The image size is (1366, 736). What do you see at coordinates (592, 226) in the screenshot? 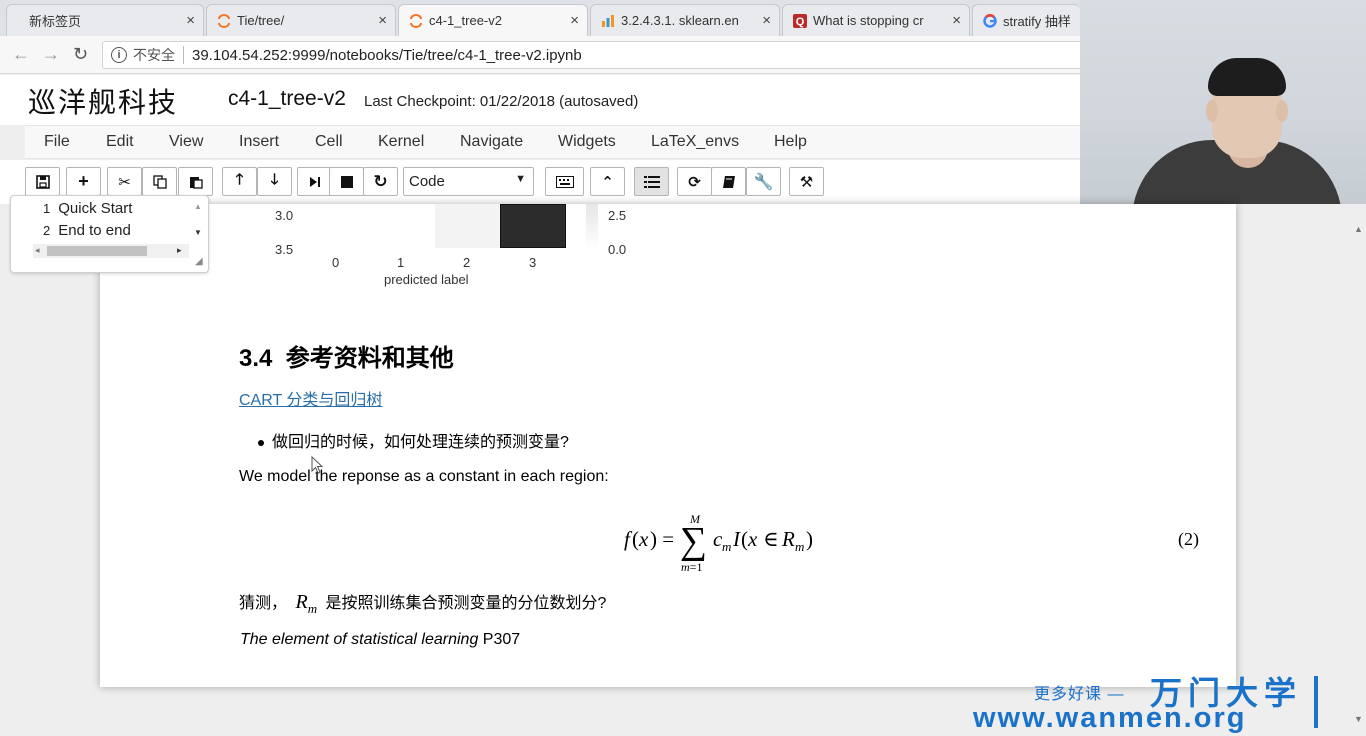
I see `colorbar` at bounding box center [592, 226].